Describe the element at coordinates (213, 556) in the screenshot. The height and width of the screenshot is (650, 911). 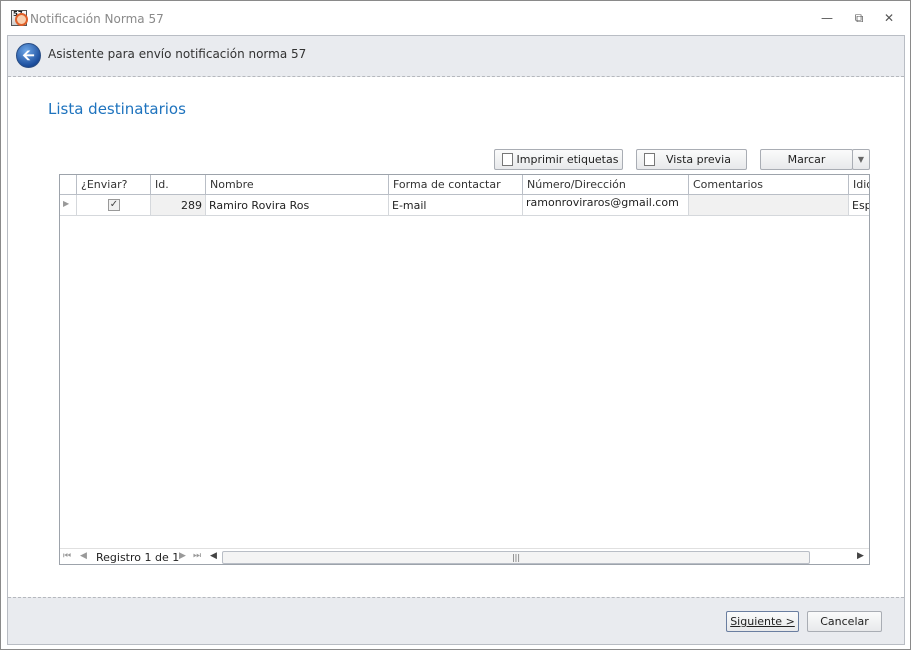
I see `scroll-left-icon: ◀` at that location.